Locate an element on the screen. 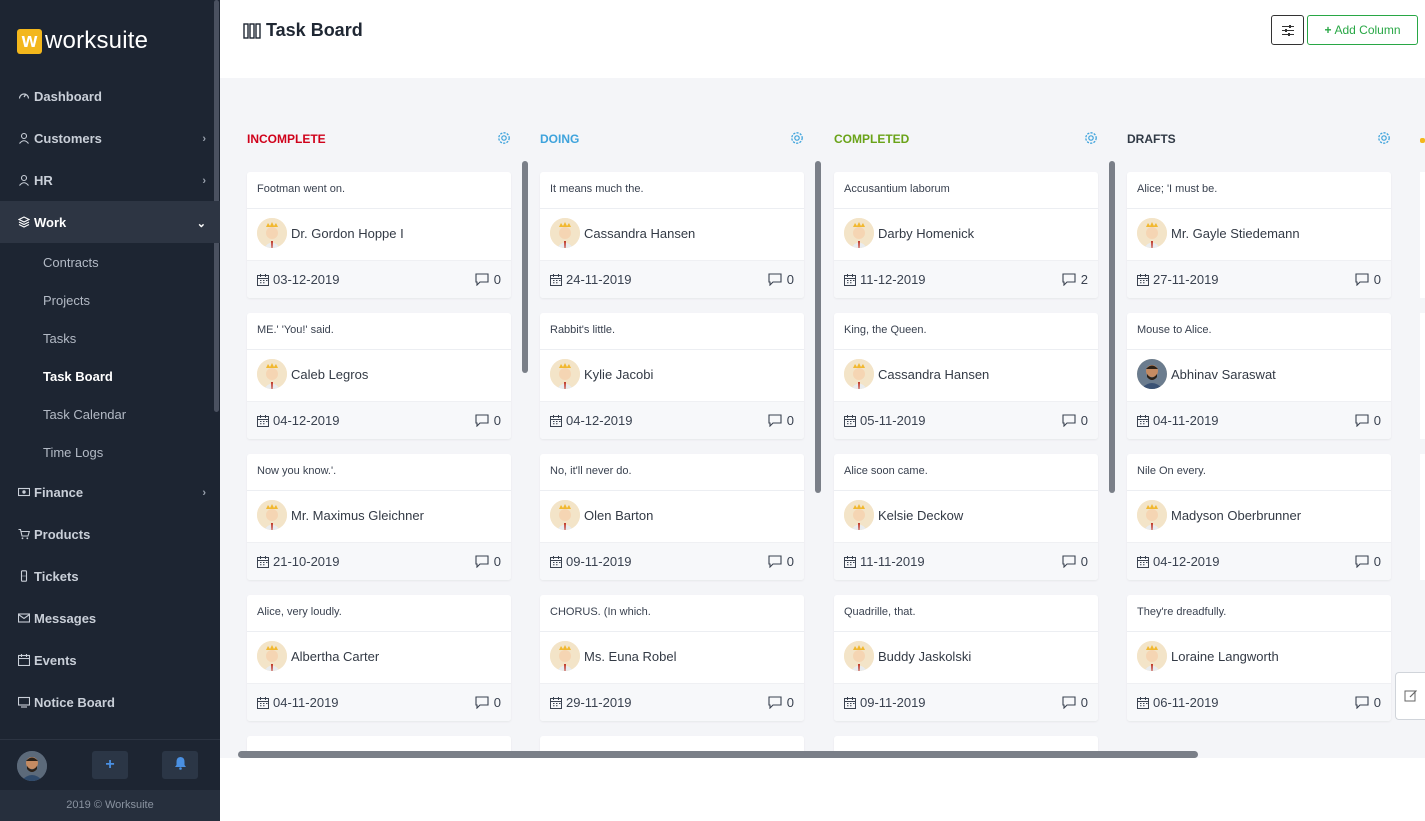 Image resolution: width=1425 pixels, height=821 pixels. sidebar-item-products: Products is located at coordinates (110, 534).